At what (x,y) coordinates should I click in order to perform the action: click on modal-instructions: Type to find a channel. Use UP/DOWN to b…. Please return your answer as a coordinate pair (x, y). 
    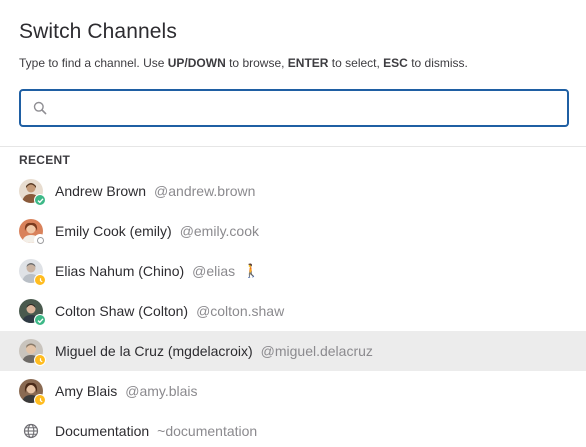
    Looking at the image, I should click on (243, 63).